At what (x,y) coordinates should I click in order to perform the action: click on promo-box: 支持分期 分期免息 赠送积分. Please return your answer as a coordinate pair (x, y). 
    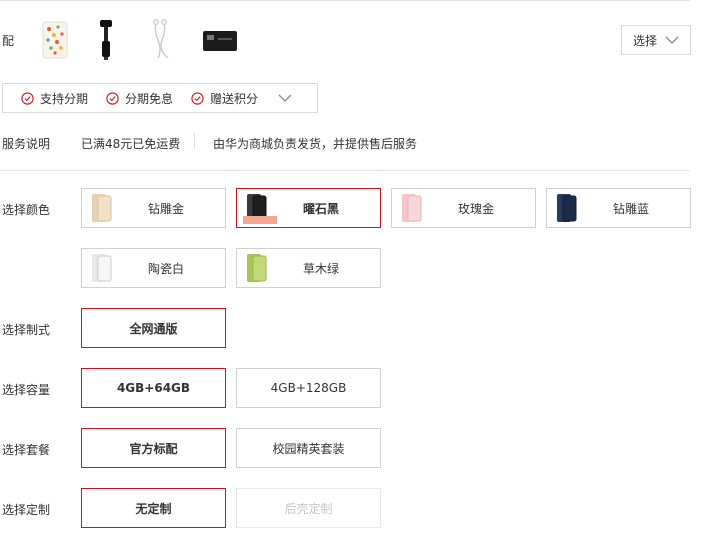
    Looking at the image, I should click on (160, 98).